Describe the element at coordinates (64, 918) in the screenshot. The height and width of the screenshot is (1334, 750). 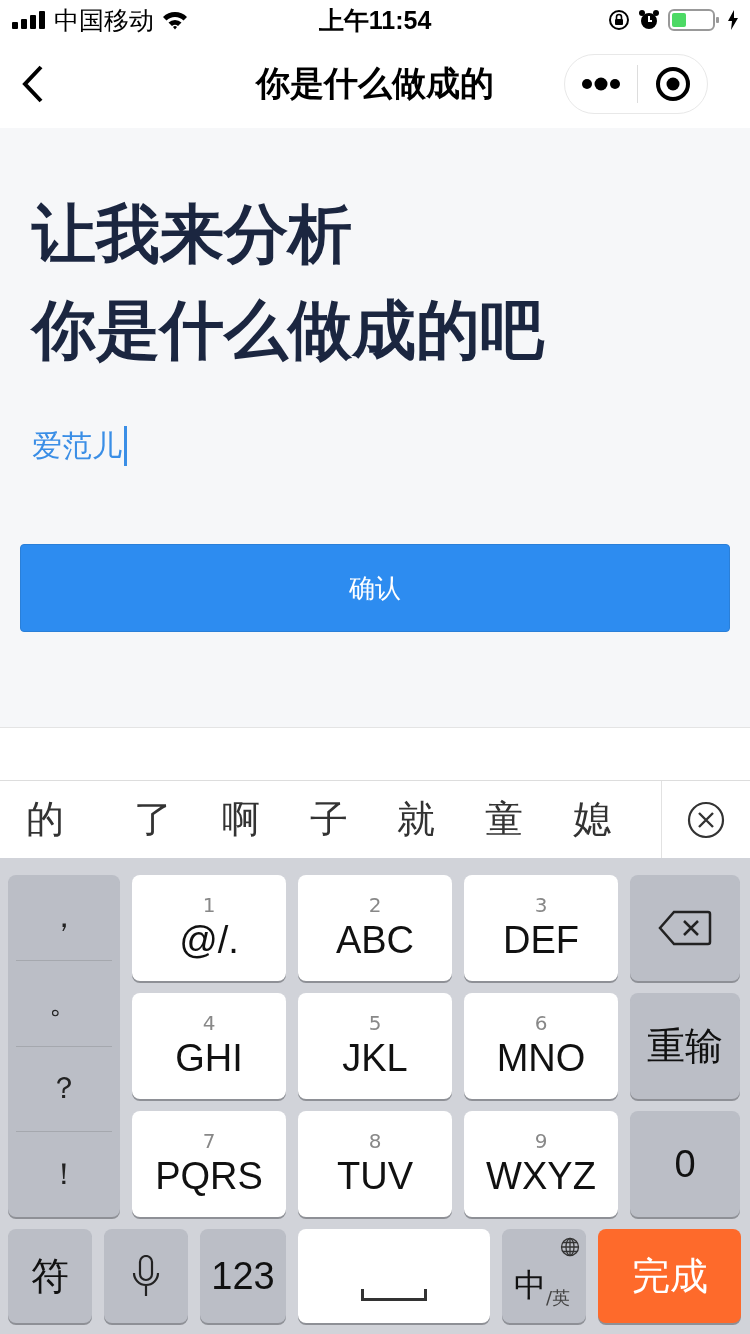
I see `punctuation-key: ，` at that location.